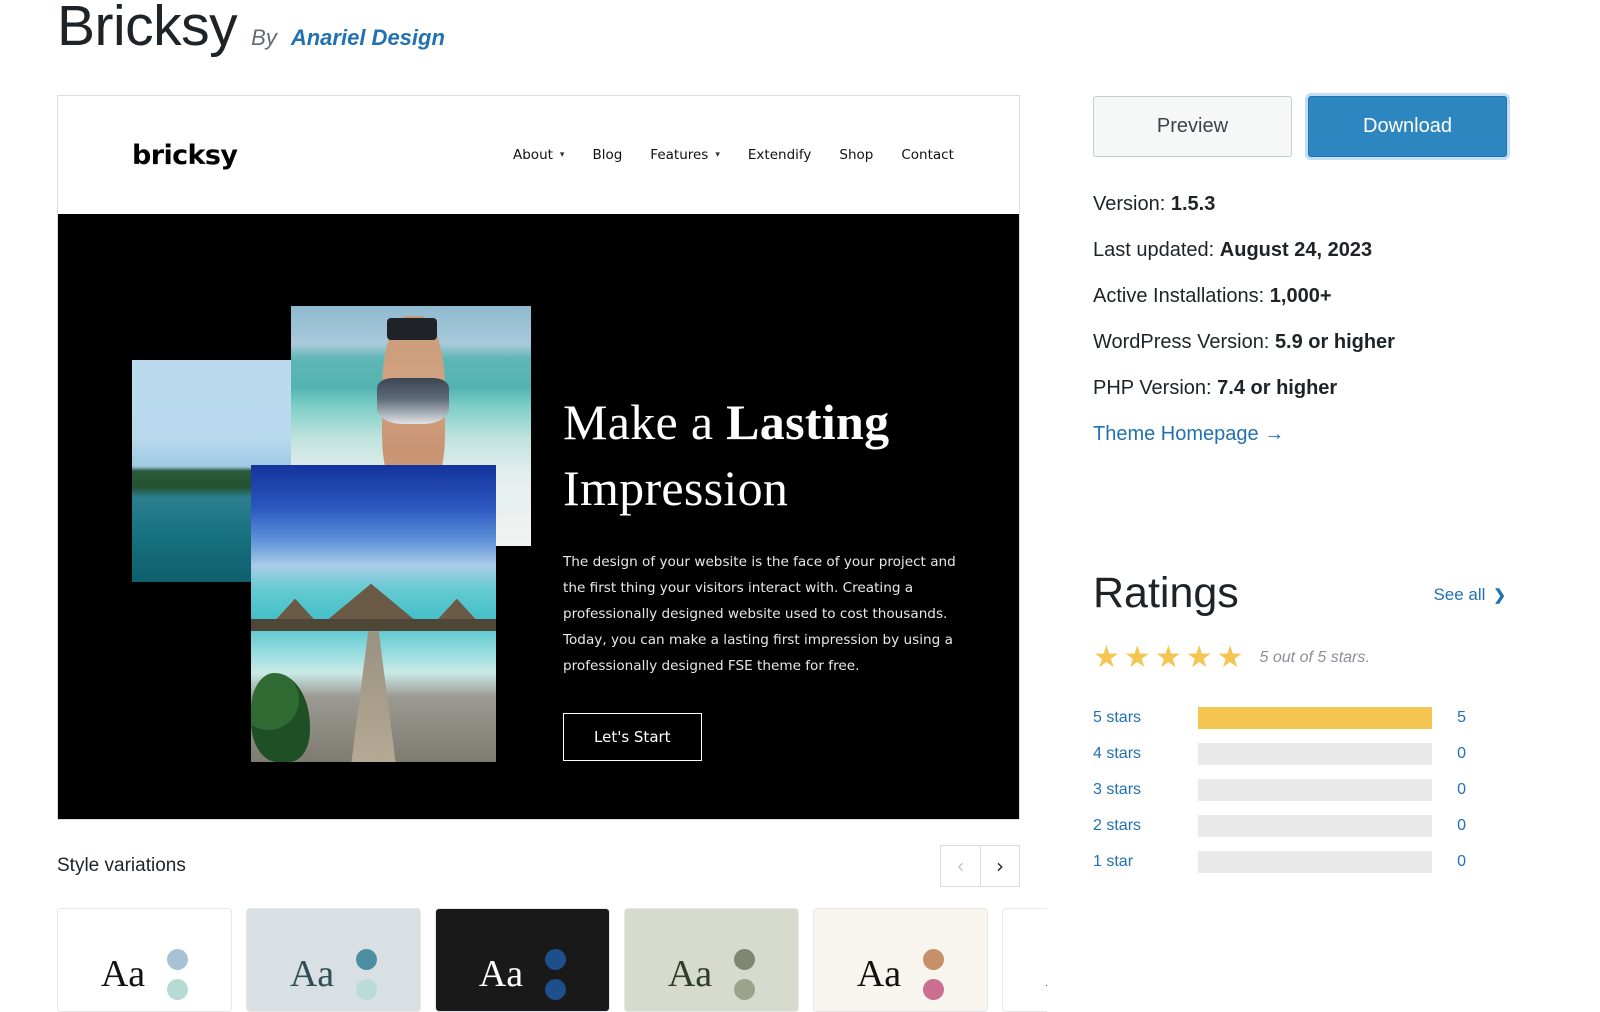 This screenshot has width=1600, height=1012. I want to click on see-all-label: See all, so click(1459, 594).